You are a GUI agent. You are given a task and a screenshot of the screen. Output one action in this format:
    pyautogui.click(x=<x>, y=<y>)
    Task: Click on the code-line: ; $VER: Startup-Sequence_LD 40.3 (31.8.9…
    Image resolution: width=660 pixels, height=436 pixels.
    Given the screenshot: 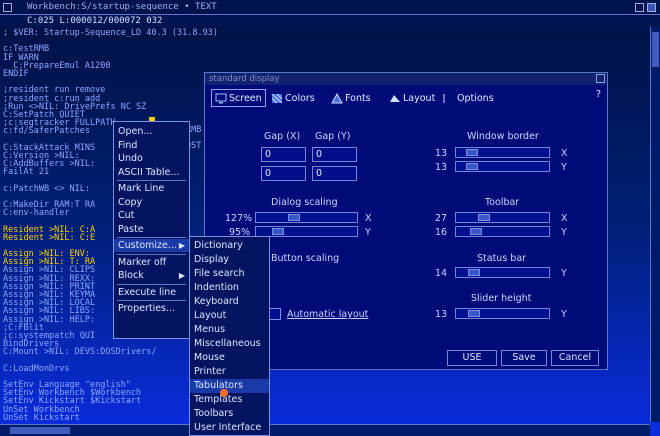 What is the action you would take?
    pyautogui.click(x=323, y=33)
    